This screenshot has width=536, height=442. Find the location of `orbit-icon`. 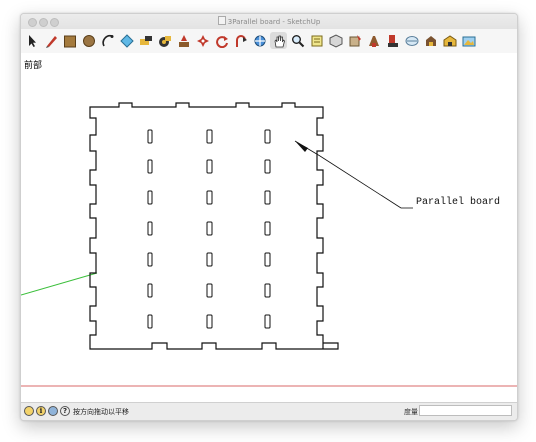

orbit-icon is located at coordinates (259, 40).